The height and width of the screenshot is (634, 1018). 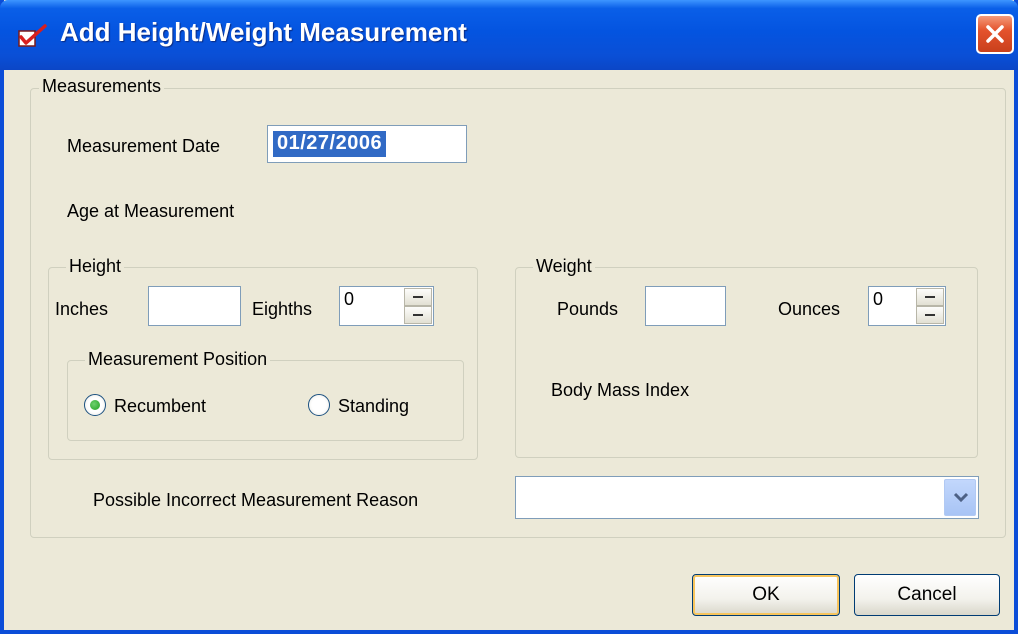 What do you see at coordinates (330, 144) in the screenshot?
I see `measurement-date-value: 01/27/2006` at bounding box center [330, 144].